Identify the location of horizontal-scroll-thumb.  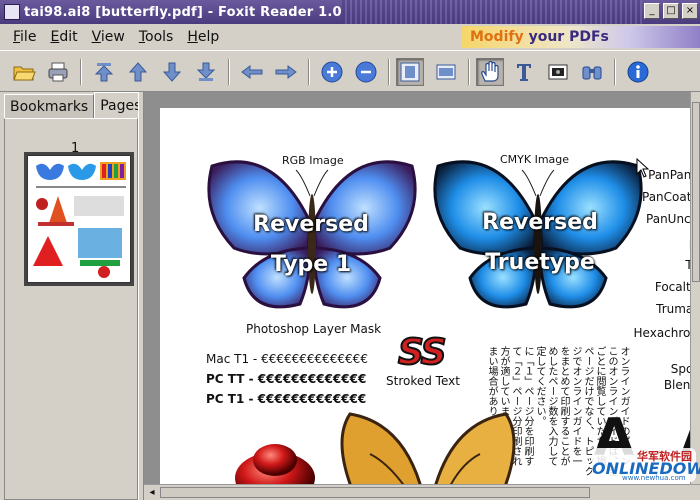
(375, 492).